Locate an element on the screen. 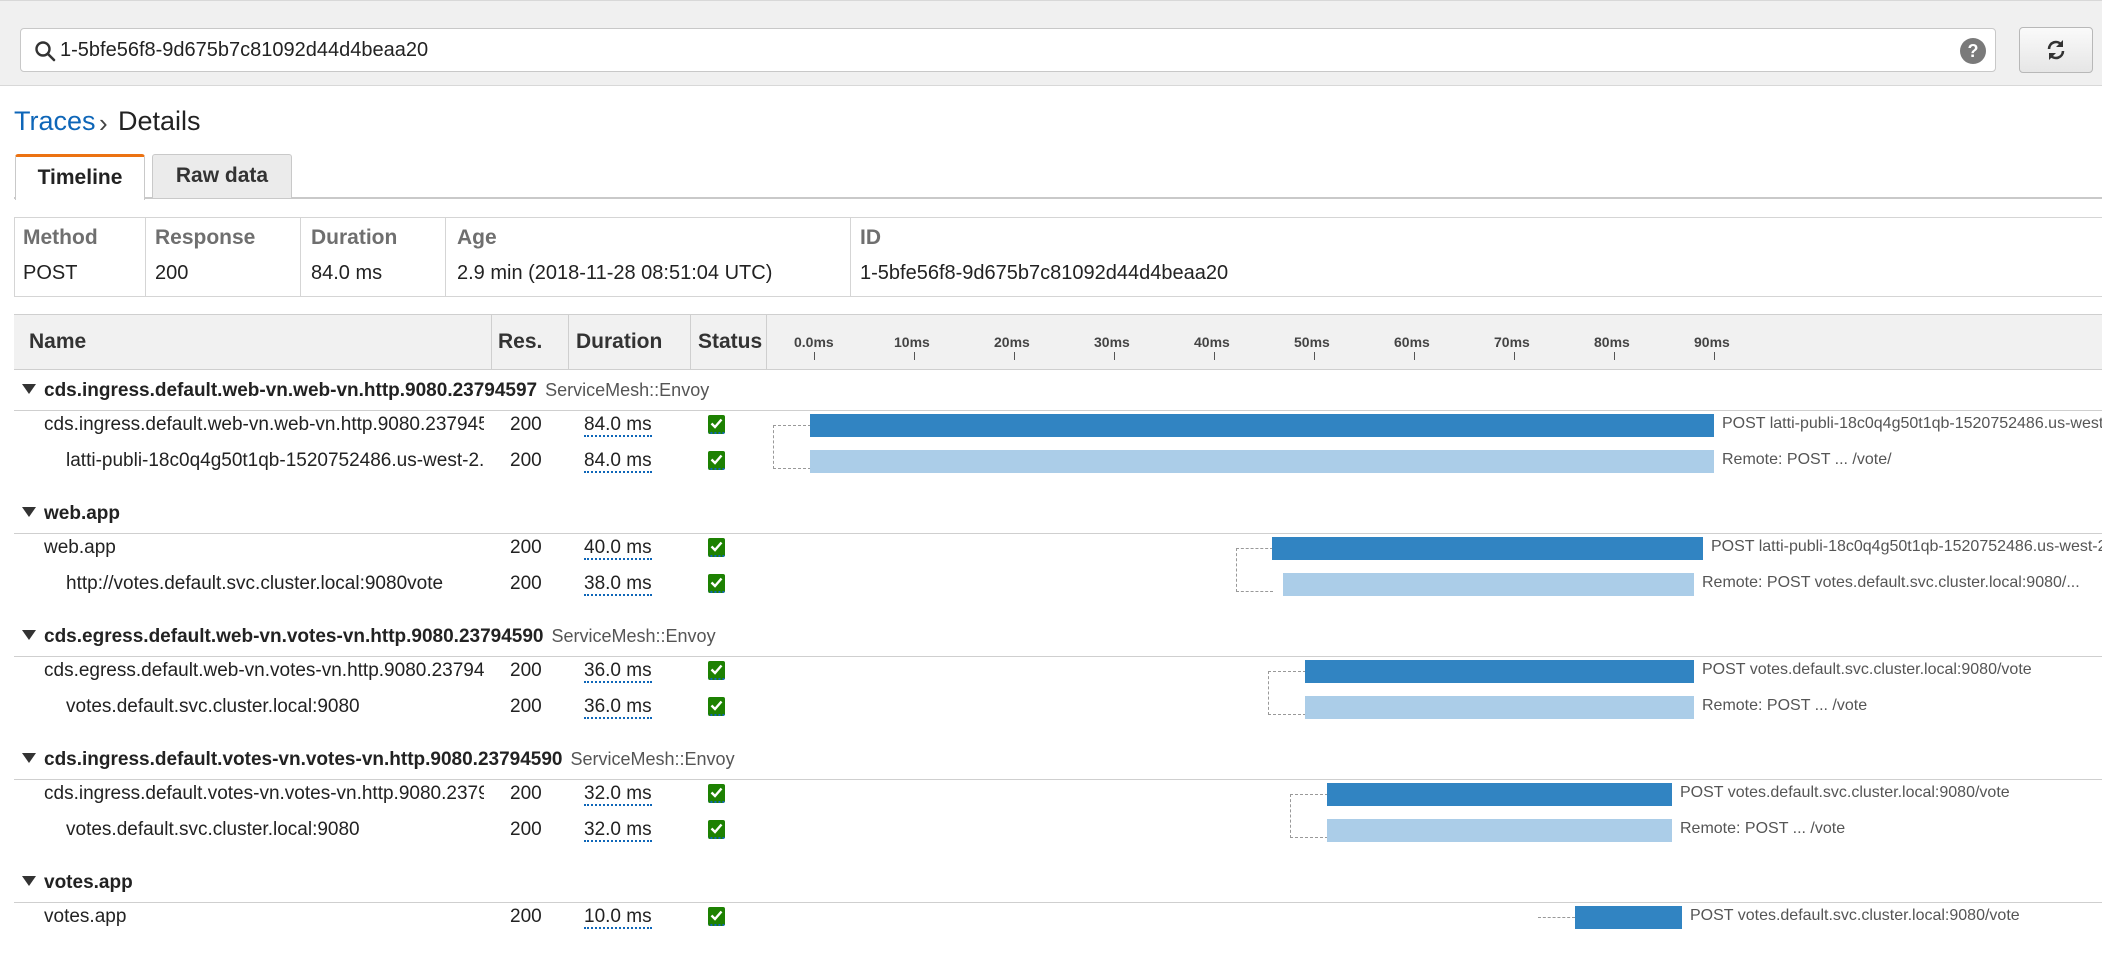 The height and width of the screenshot is (962, 2102). summary-duration-value: 84.0 ms is located at coordinates (347, 273).